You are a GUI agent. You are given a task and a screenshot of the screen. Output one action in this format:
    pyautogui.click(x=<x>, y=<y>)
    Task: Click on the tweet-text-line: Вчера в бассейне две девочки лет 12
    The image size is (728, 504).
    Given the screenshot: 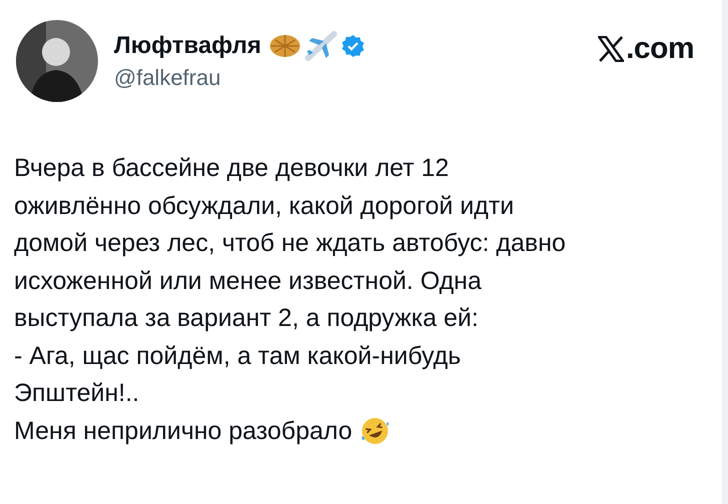 What is the action you would take?
    pyautogui.click(x=231, y=168)
    